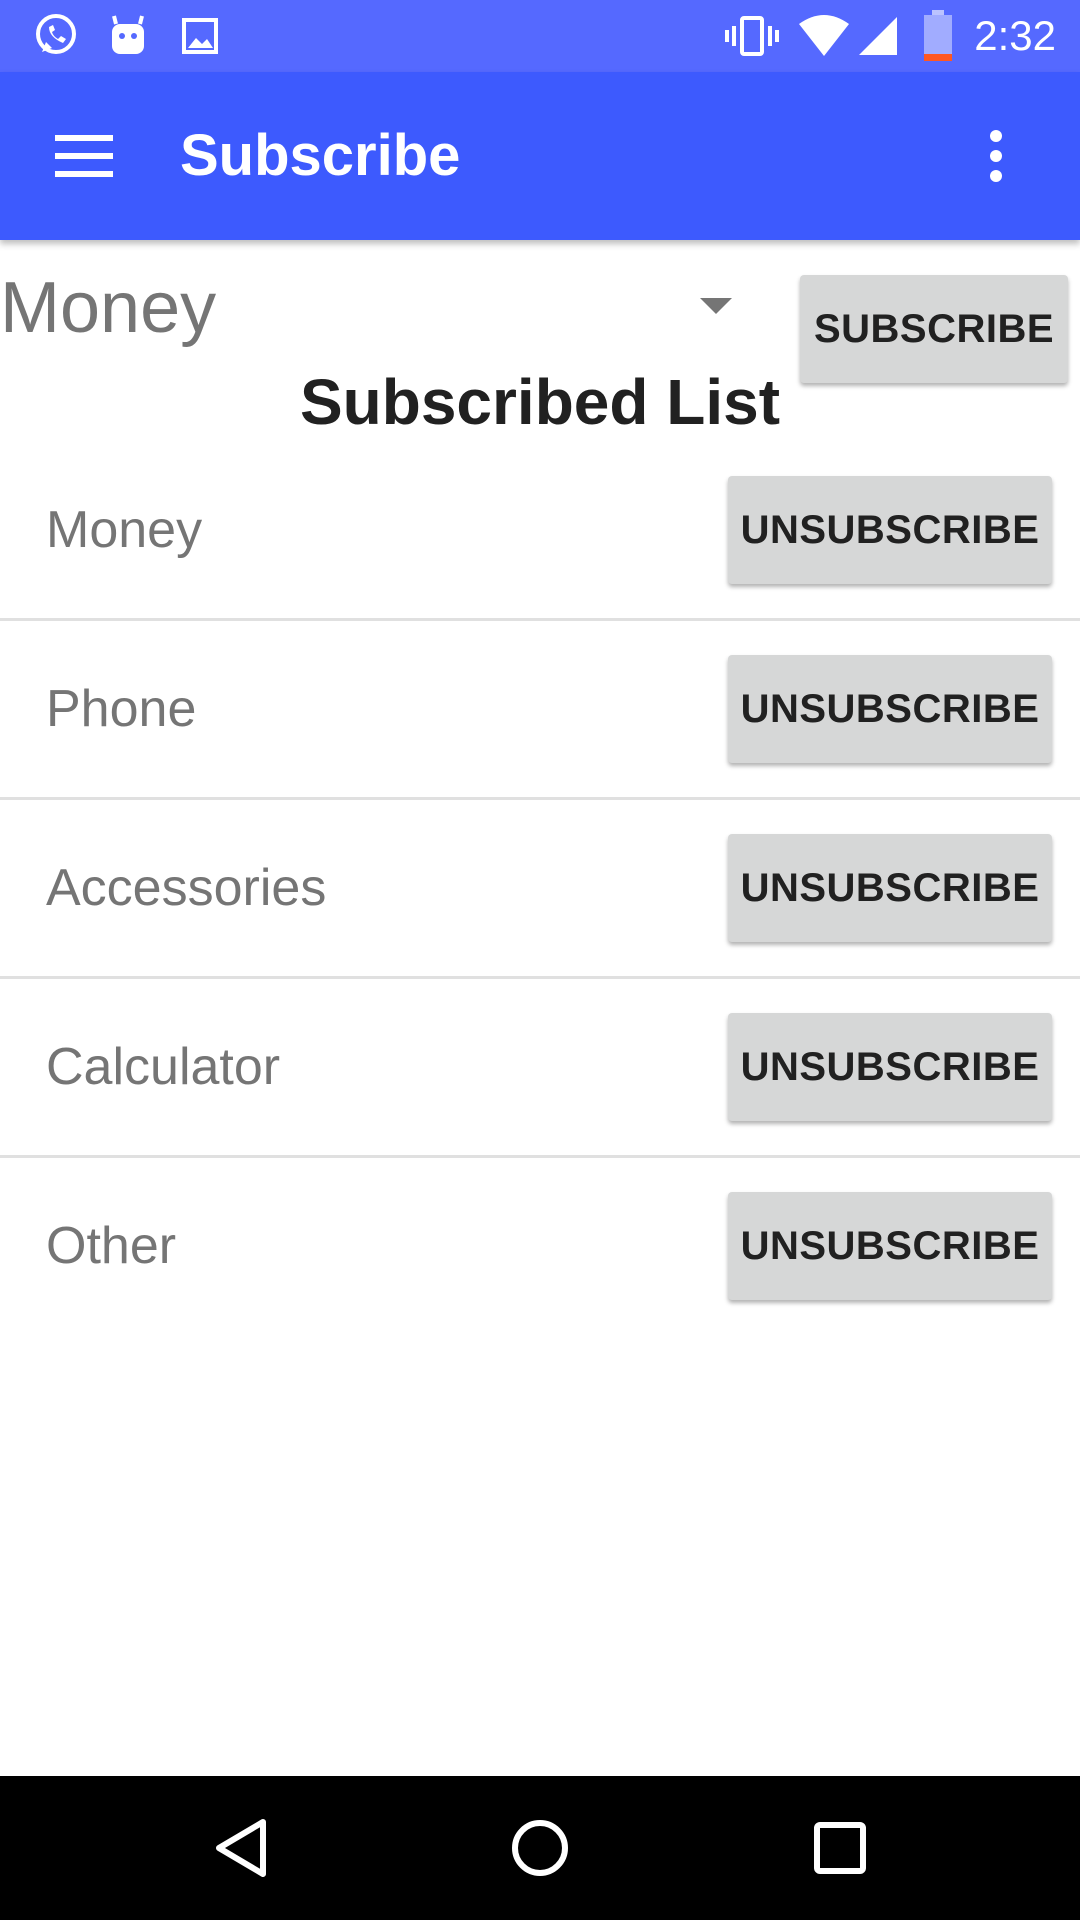 This screenshot has width=1080, height=1920. Describe the element at coordinates (163, 1067) in the screenshot. I see `list-item-label: Calculator` at that location.